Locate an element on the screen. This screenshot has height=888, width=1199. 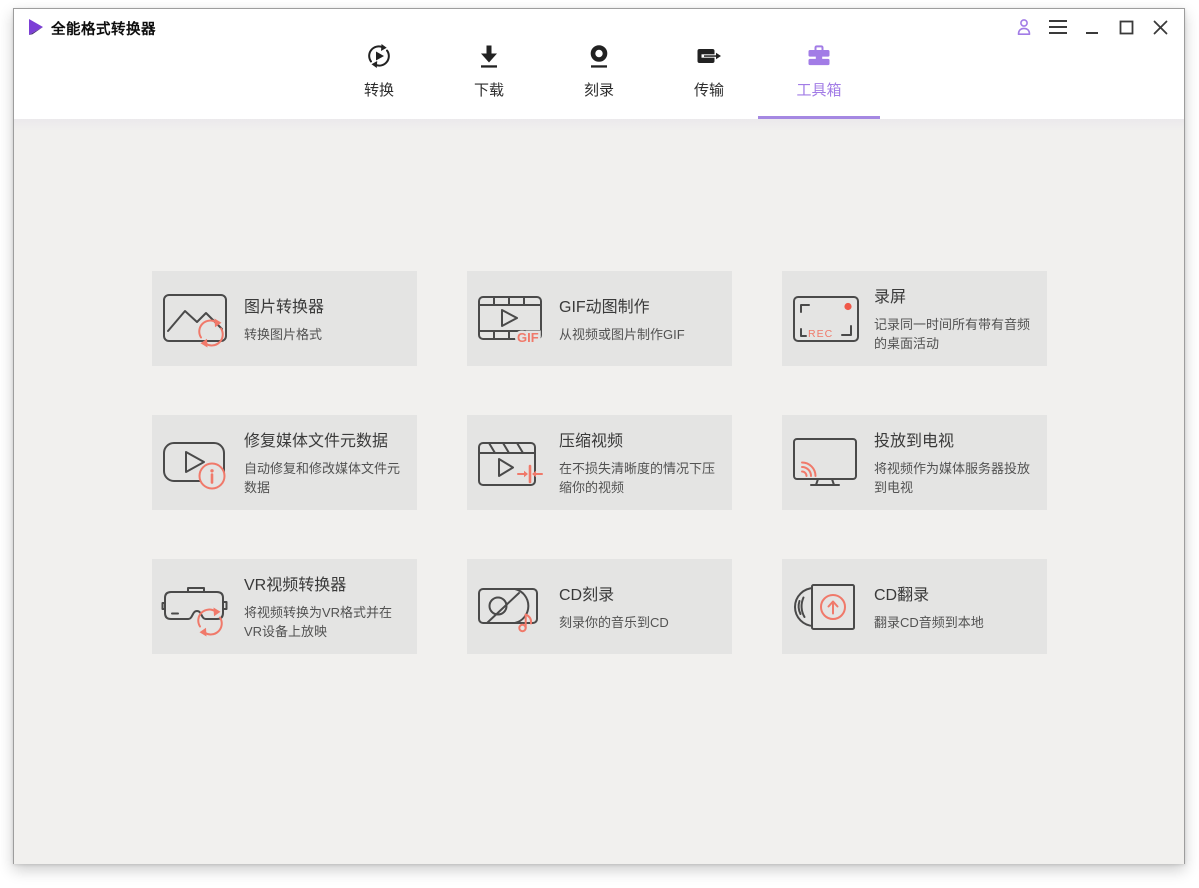
card-title: 录屏 is located at coordinates (890, 298).